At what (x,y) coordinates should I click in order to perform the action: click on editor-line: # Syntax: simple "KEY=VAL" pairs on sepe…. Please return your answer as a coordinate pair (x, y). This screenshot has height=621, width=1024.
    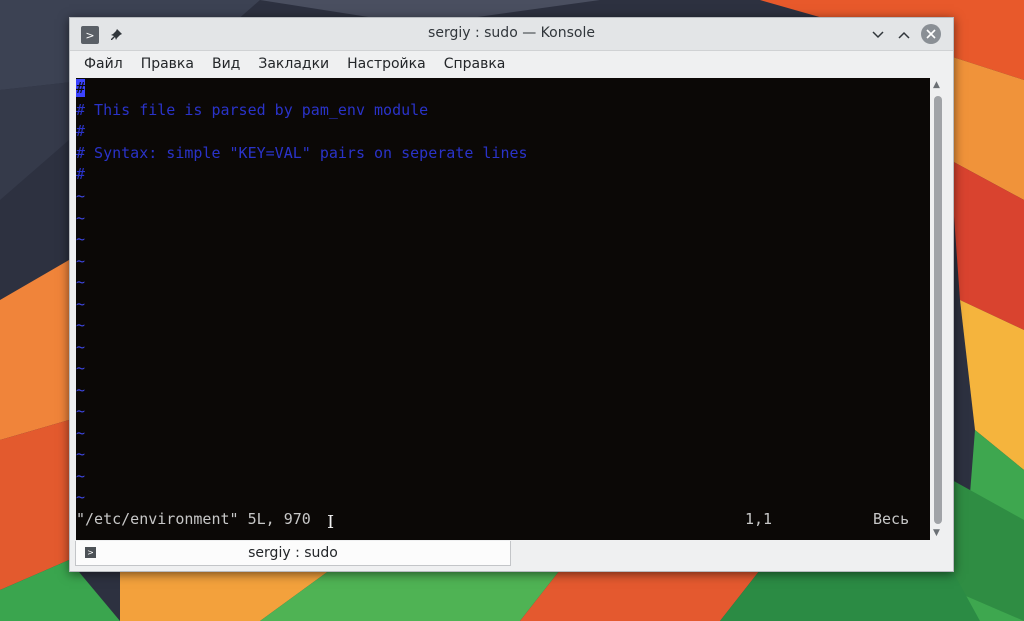
    Looking at the image, I should click on (302, 153).